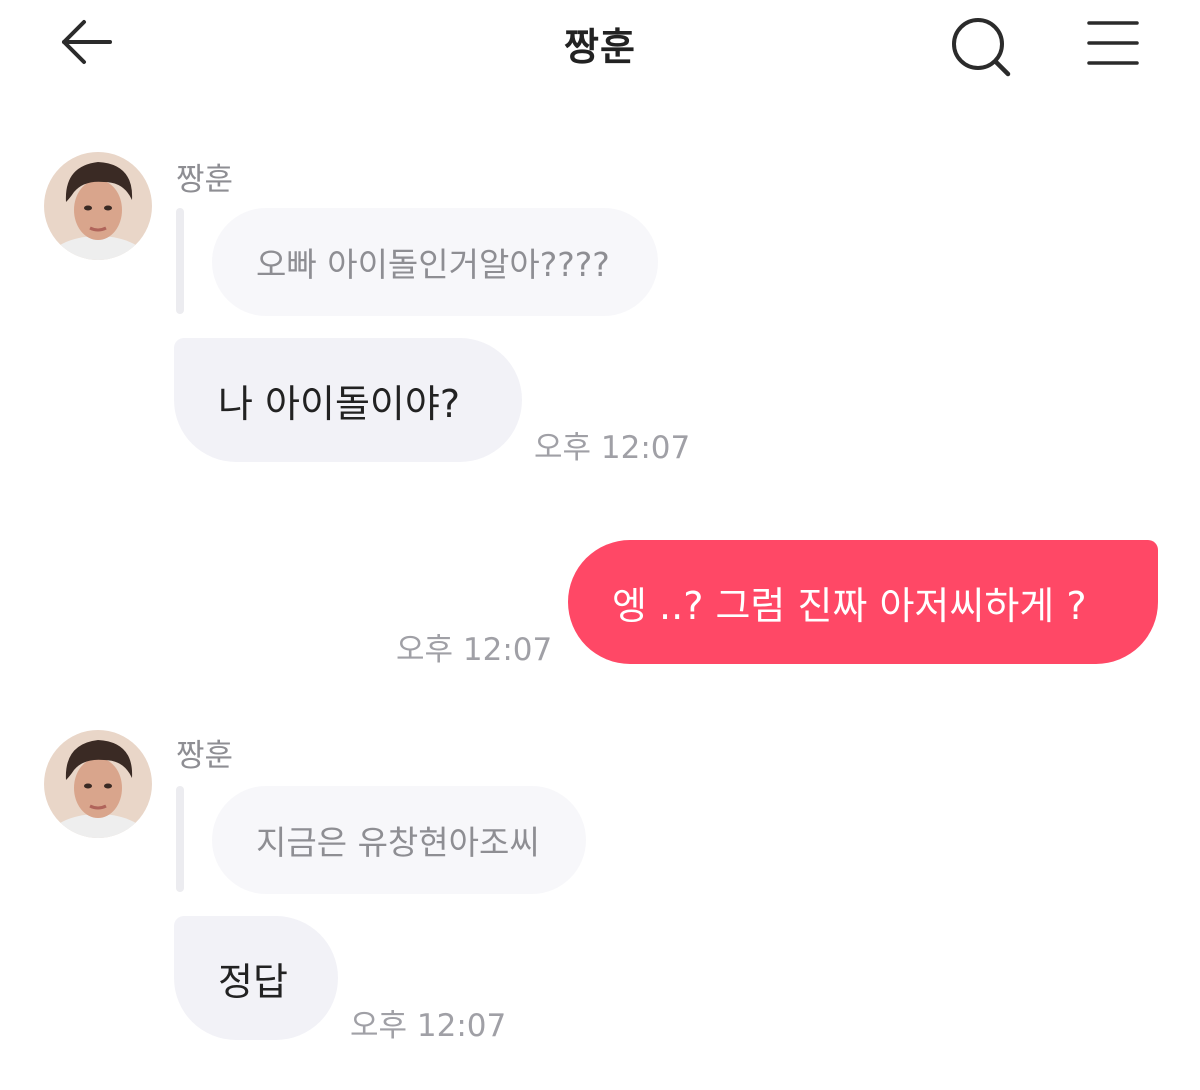  Describe the element at coordinates (348, 400) in the screenshot. I see `incoming-message-bubble: 나 아이돌이야?` at that location.